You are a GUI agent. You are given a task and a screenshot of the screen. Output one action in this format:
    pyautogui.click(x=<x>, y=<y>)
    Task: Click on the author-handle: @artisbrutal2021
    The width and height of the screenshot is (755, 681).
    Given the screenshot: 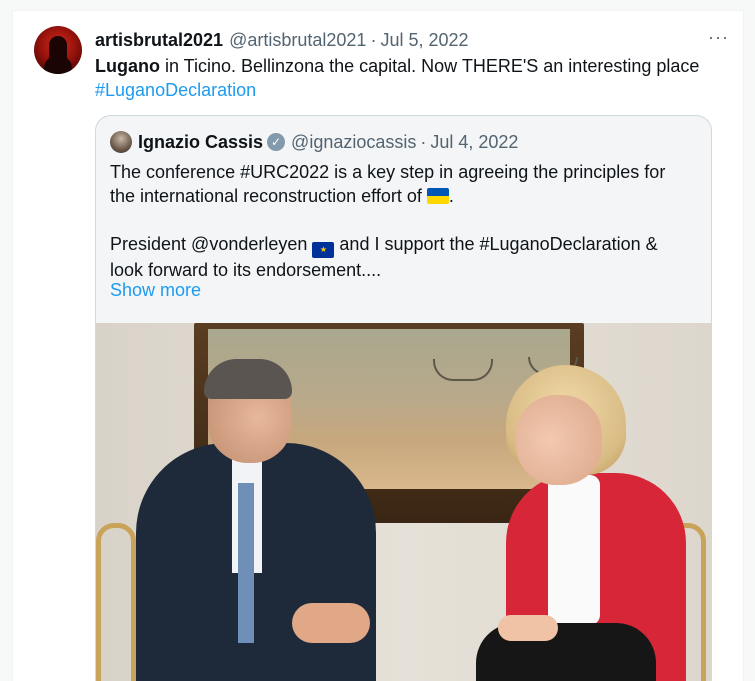 What is the action you would take?
    pyautogui.click(x=297, y=40)
    